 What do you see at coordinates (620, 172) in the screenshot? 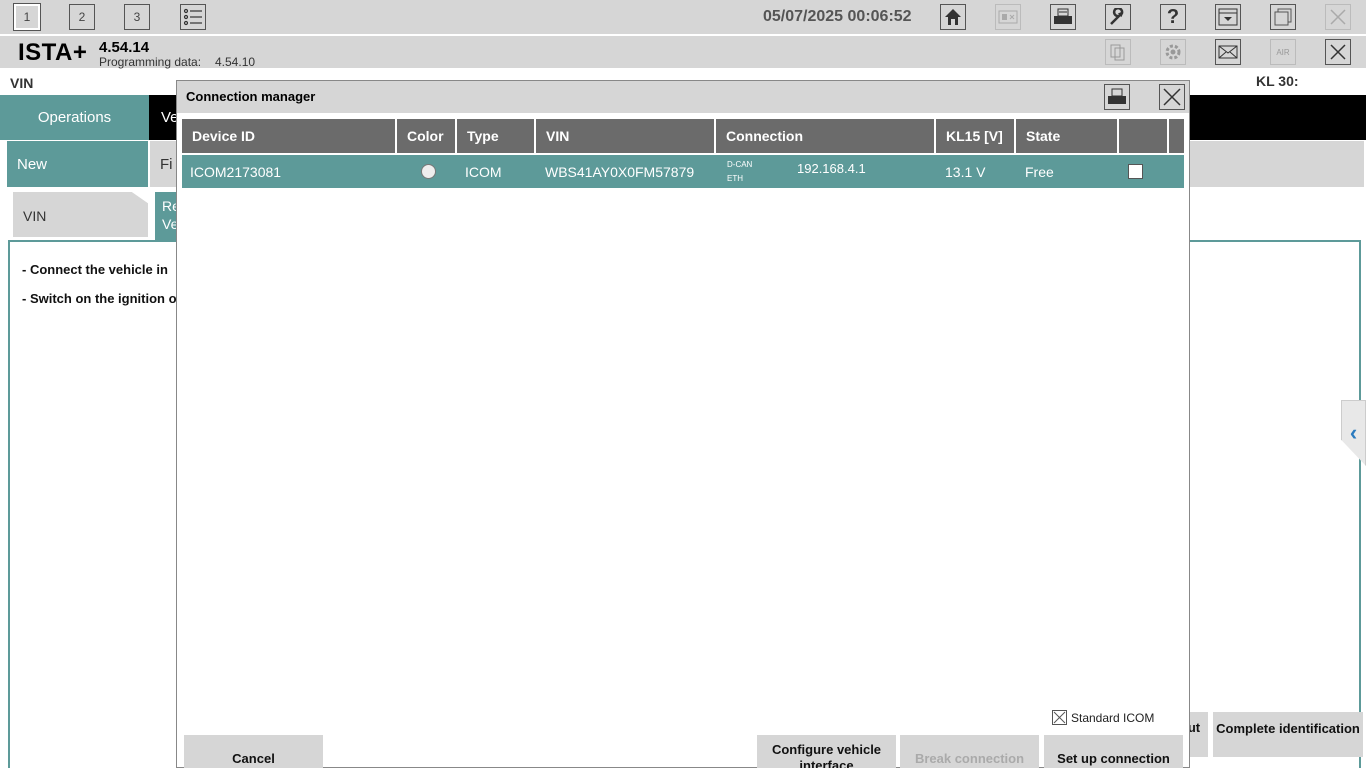
I see `cell-vin: WBS41AY0X0FM57879` at bounding box center [620, 172].